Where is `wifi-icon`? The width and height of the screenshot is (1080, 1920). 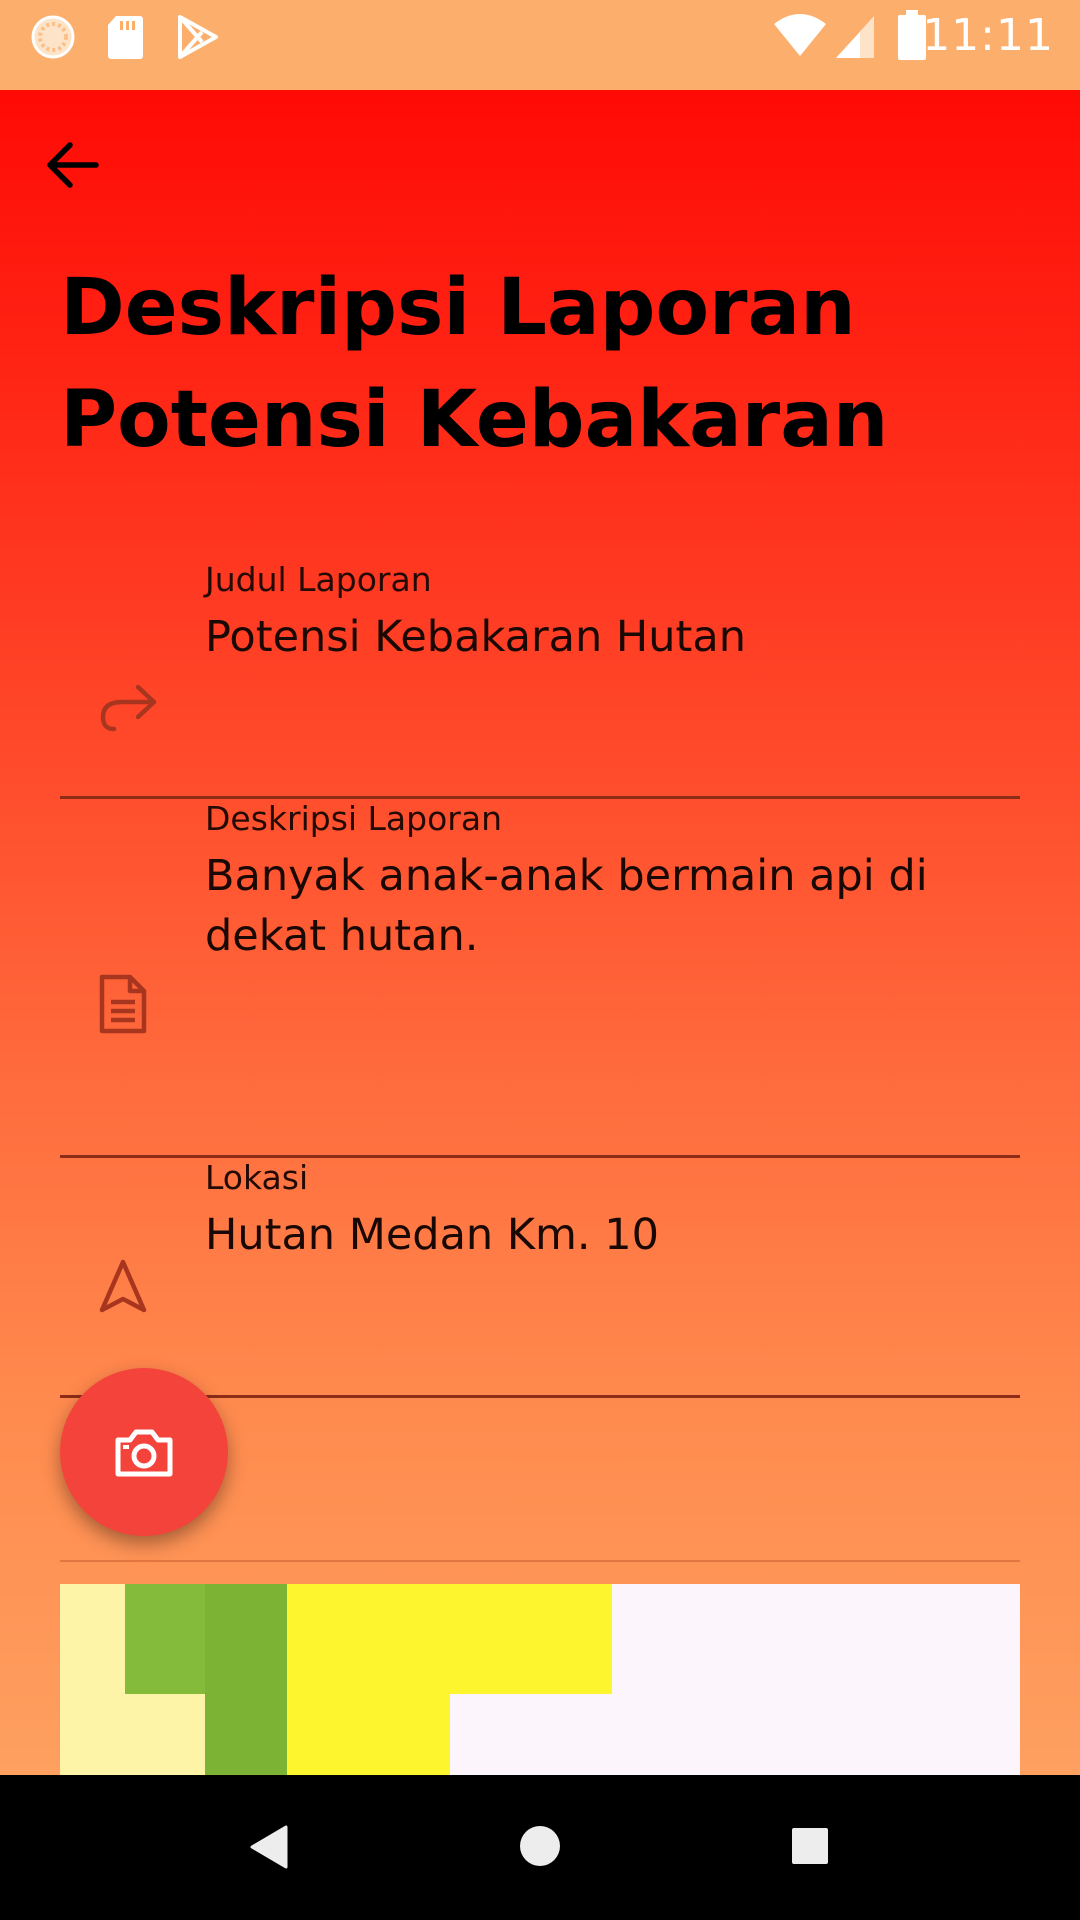 wifi-icon is located at coordinates (800, 37).